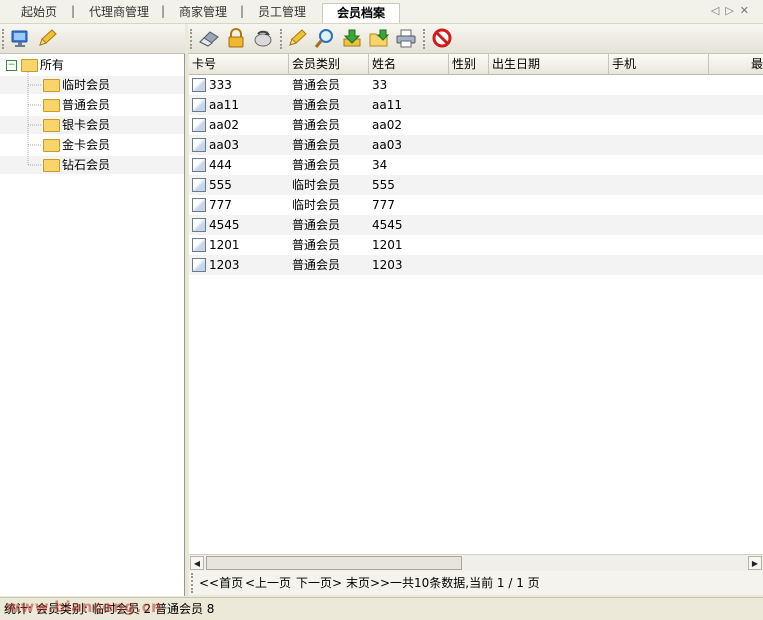  I want to click on table-row: 555 临时会员 555, so click(476, 185).